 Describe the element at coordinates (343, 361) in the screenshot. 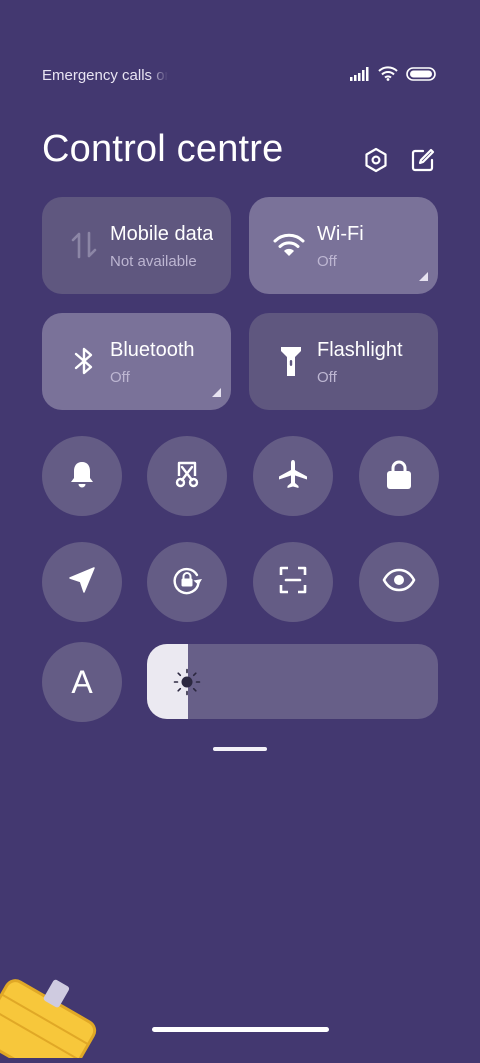

I see `tile-flashlight: Flashlight Off` at that location.